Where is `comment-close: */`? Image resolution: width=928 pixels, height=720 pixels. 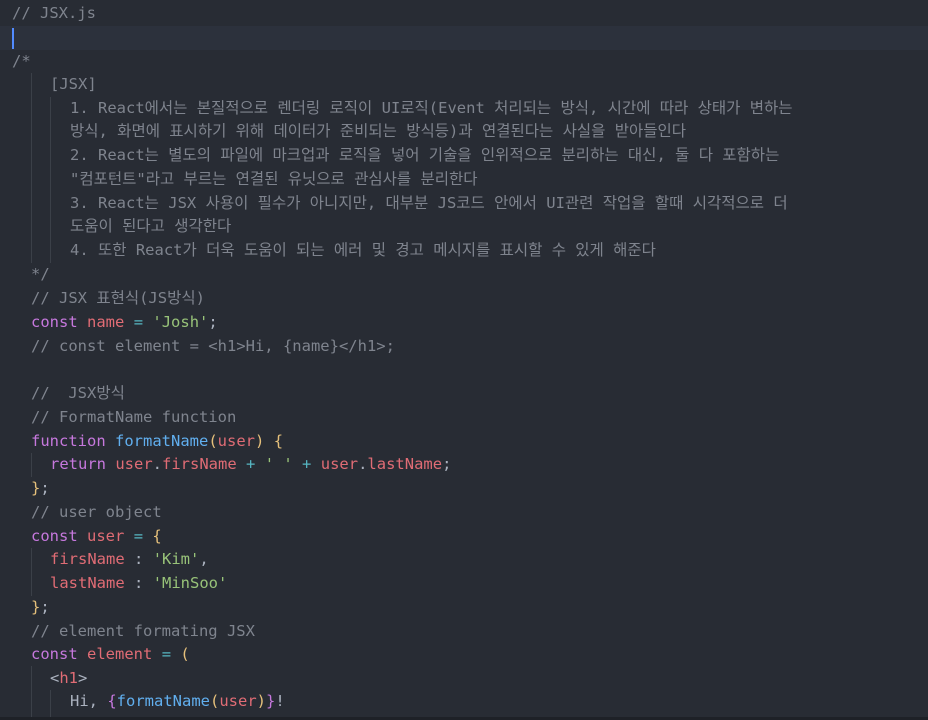
comment-close: */ is located at coordinates (40, 274).